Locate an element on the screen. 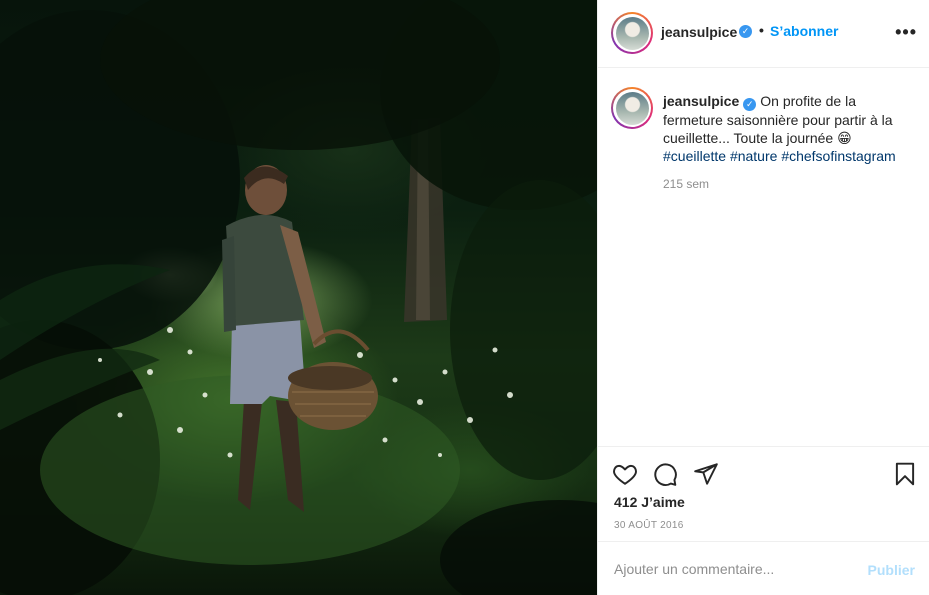  author-username: jeansulpice is located at coordinates (699, 32).